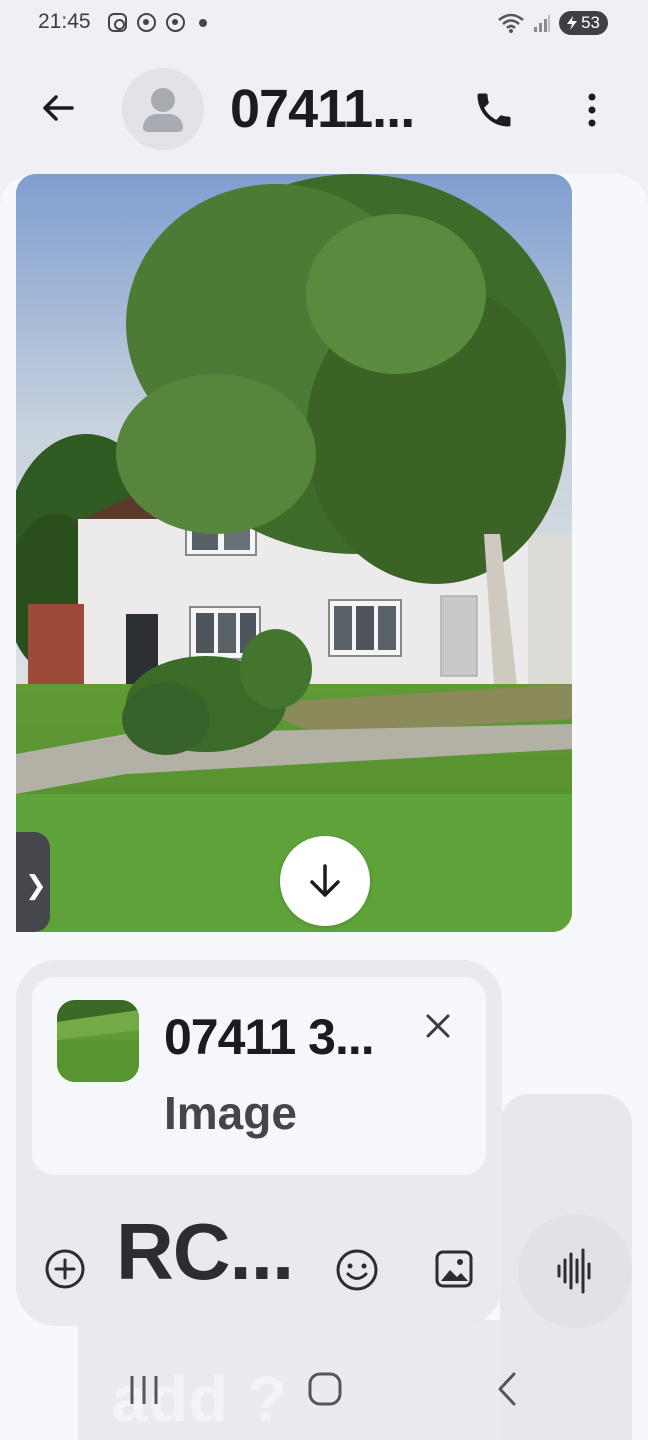 The image size is (648, 1440). Describe the element at coordinates (552, 23) in the screenshot. I see `system-icons: 53` at that location.